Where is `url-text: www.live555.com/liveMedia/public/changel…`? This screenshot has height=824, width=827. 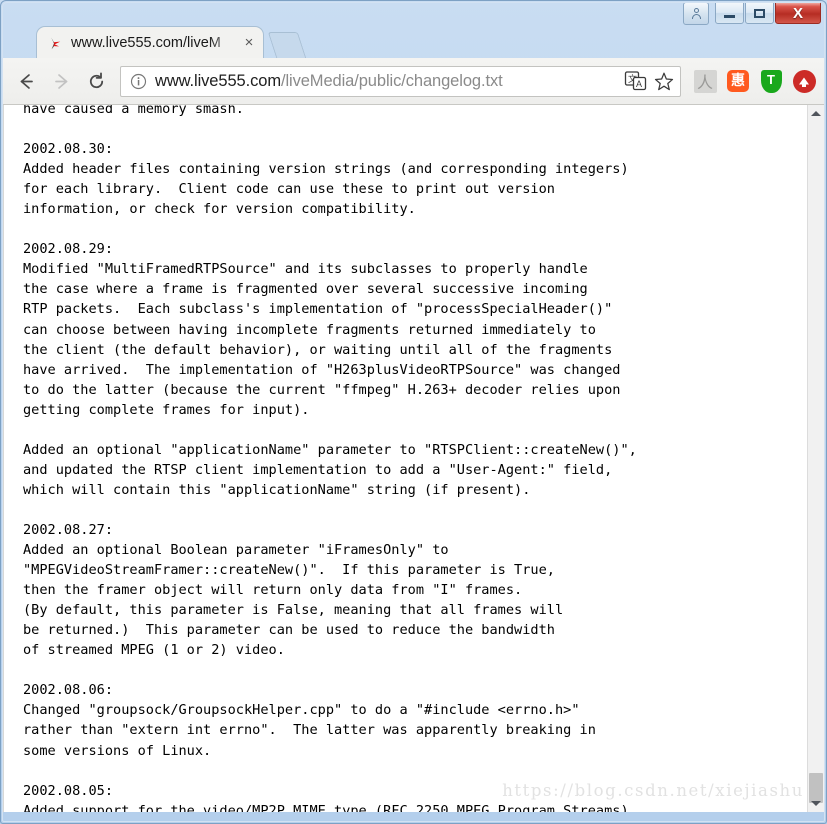
url-text: www.live555.com/liveMedia/public/changel… is located at coordinates (389, 81).